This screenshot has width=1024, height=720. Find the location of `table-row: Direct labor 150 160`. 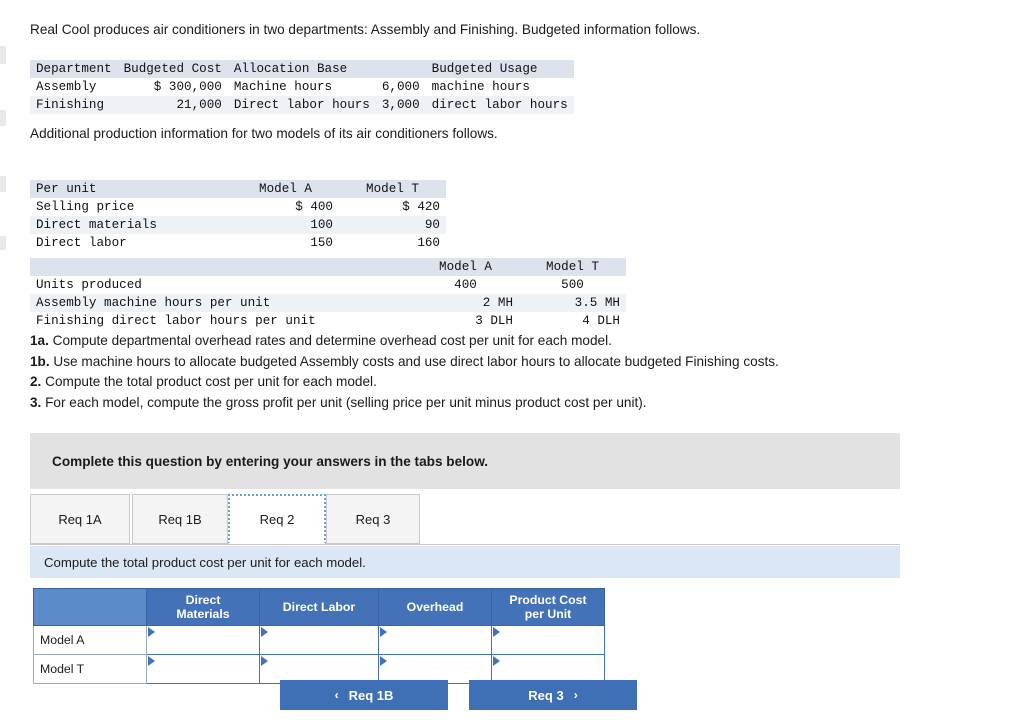

table-row: Direct labor 150 160 is located at coordinates (238, 243).